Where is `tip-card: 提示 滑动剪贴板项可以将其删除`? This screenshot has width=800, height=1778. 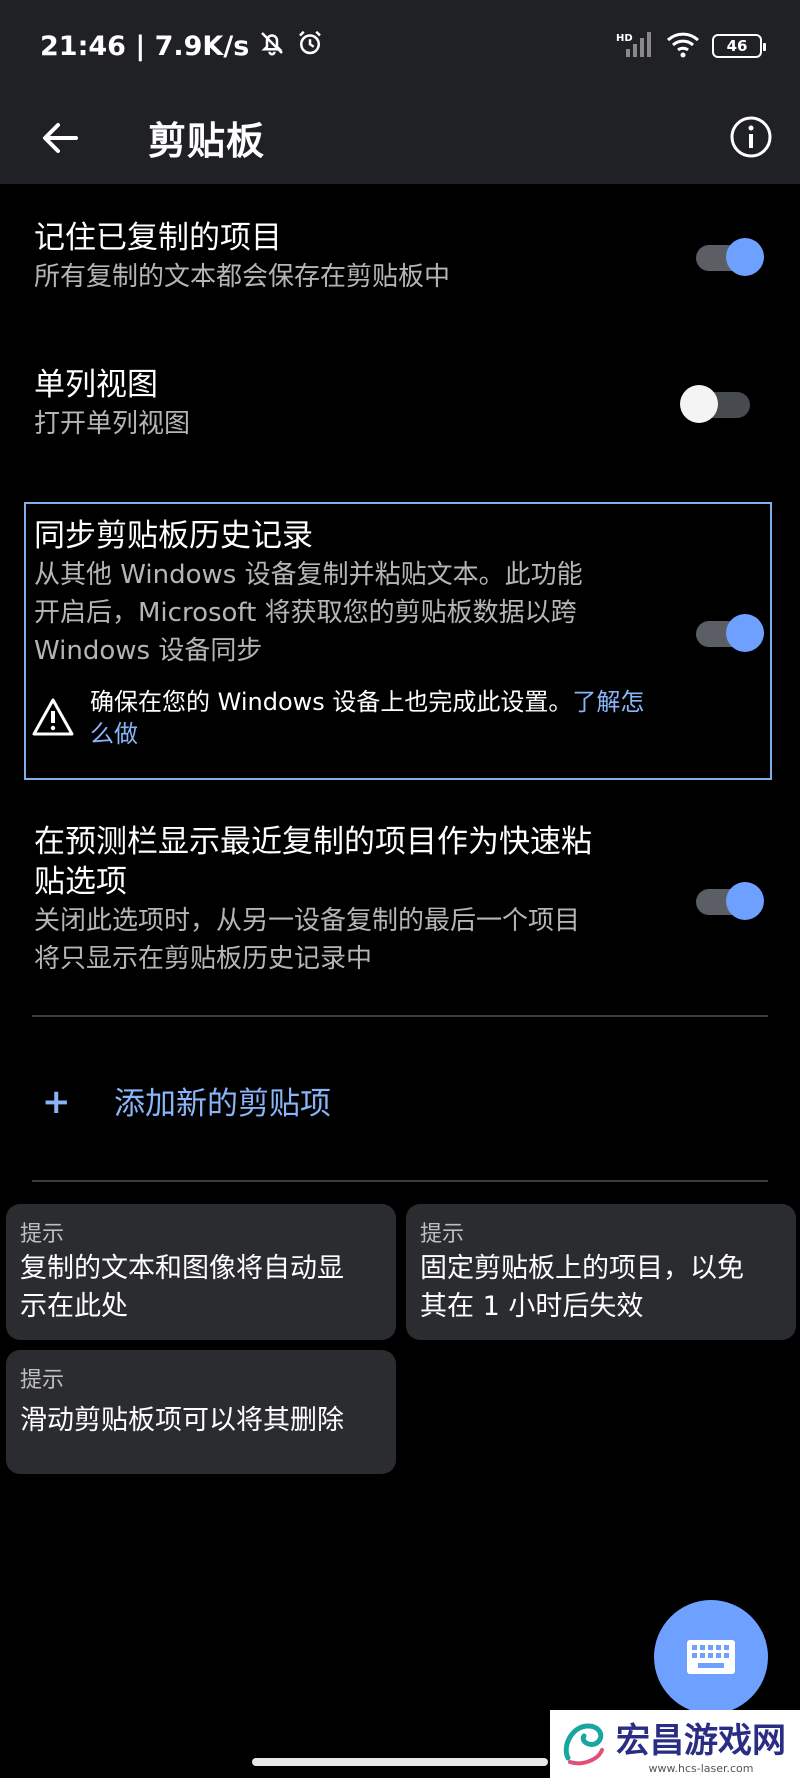 tip-card: 提示 滑动剪贴板项可以将其删除 is located at coordinates (201, 1412).